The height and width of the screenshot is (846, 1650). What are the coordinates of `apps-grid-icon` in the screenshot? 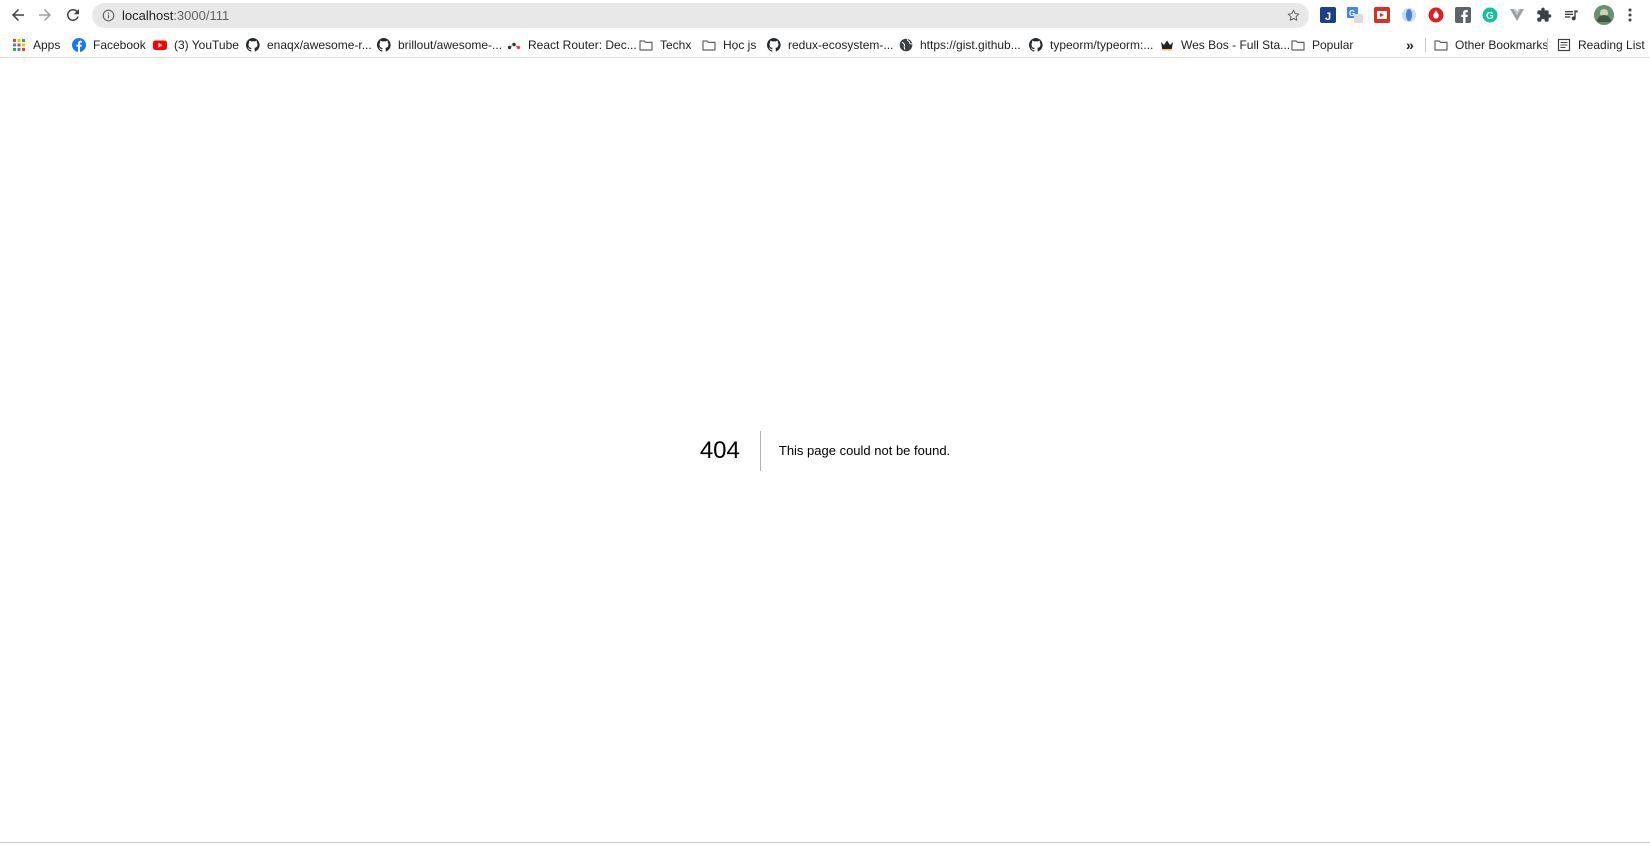 It's located at (19, 45).